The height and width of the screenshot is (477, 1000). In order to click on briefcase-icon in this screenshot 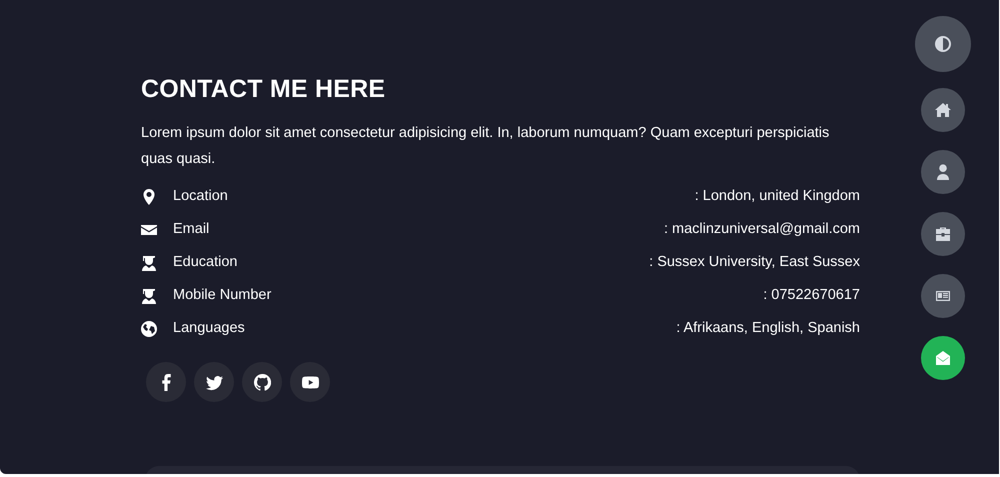, I will do `click(943, 234)`.